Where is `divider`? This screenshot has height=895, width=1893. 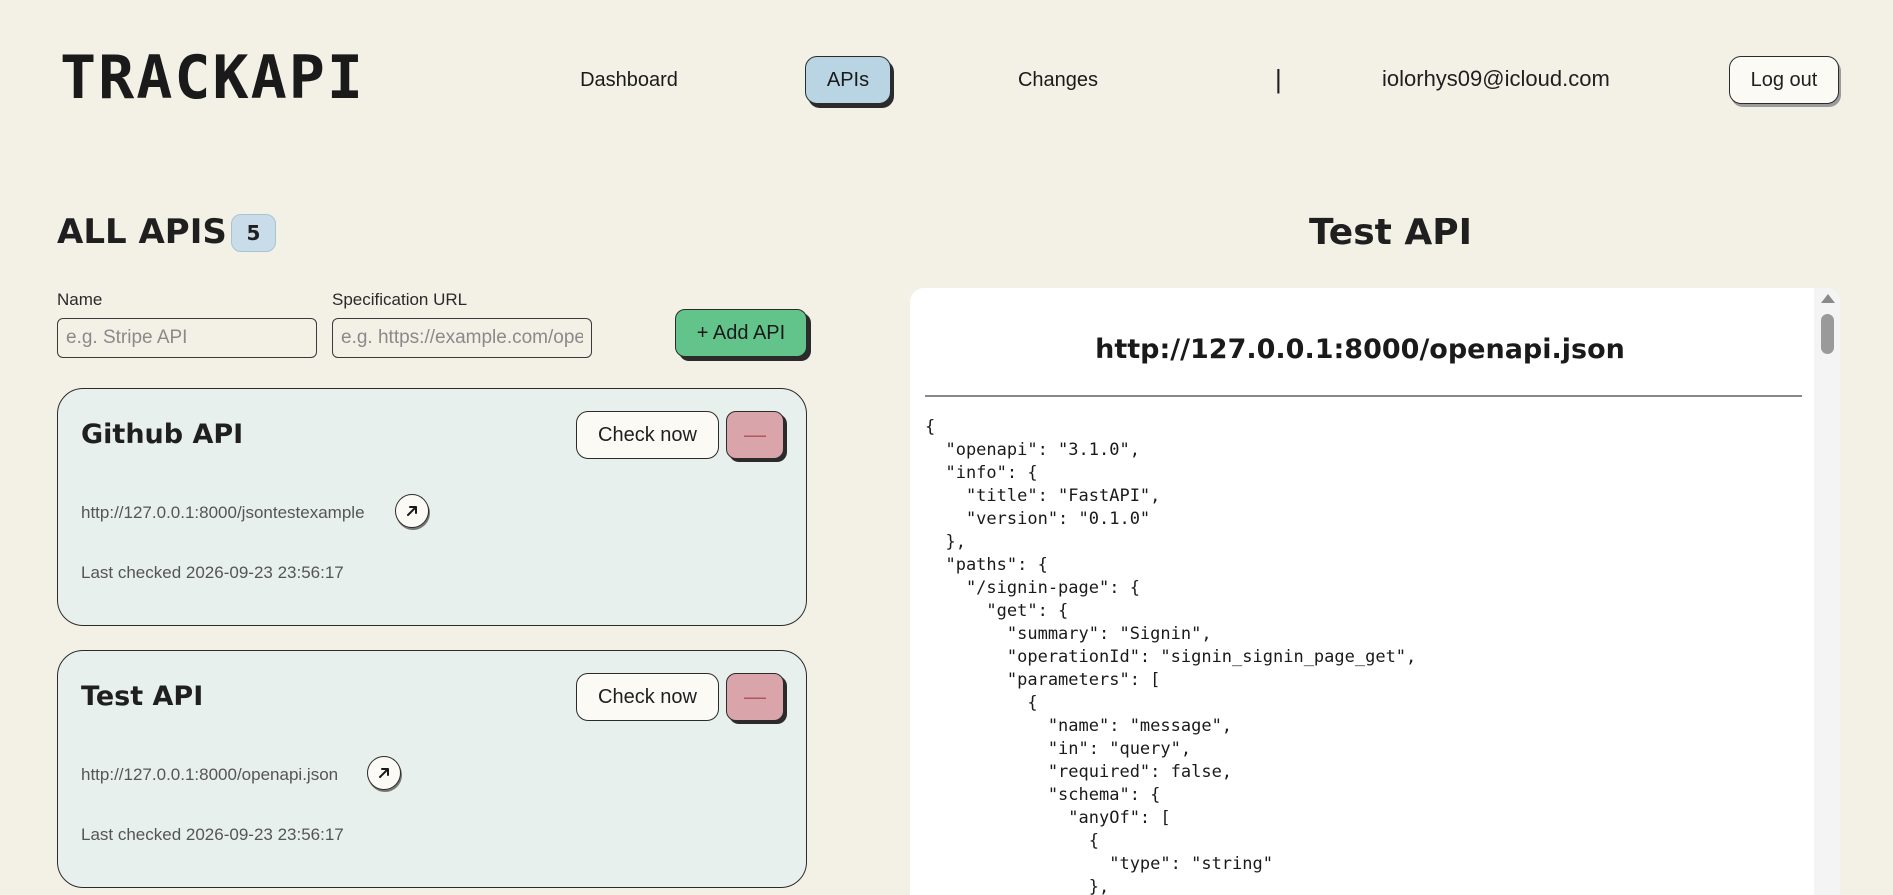
divider is located at coordinates (1363, 396).